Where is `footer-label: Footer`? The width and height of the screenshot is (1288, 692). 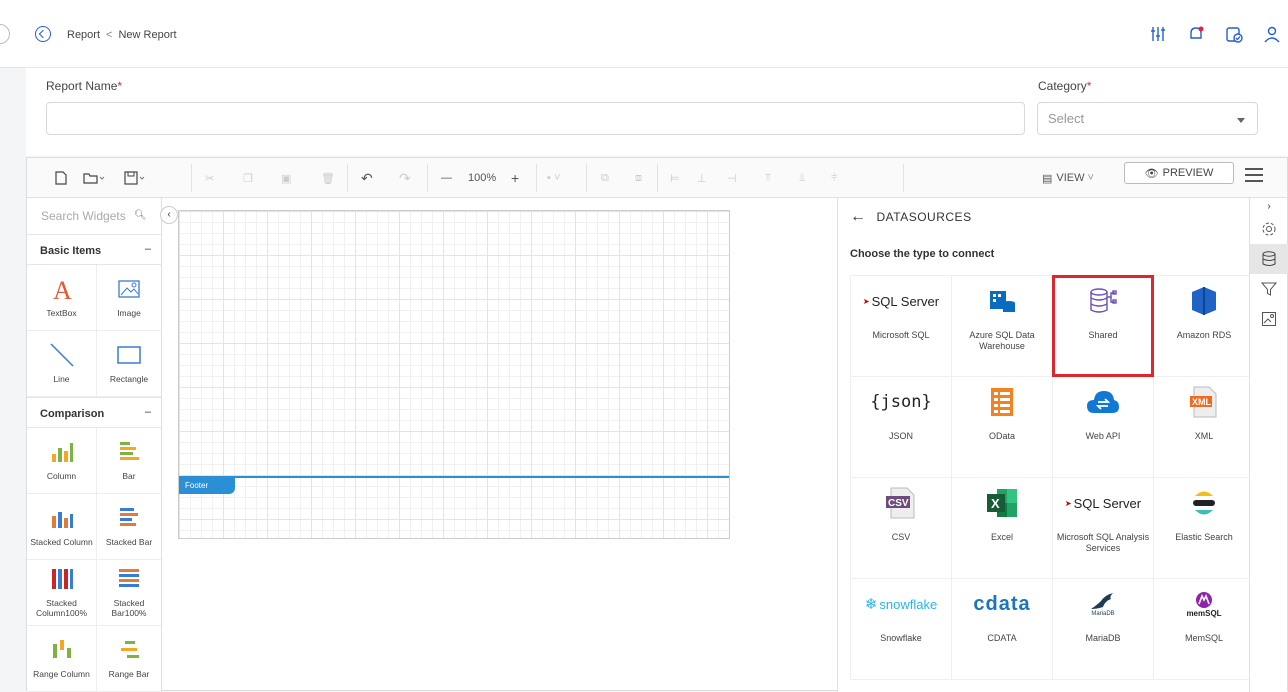
footer-label: Footer is located at coordinates (207, 486).